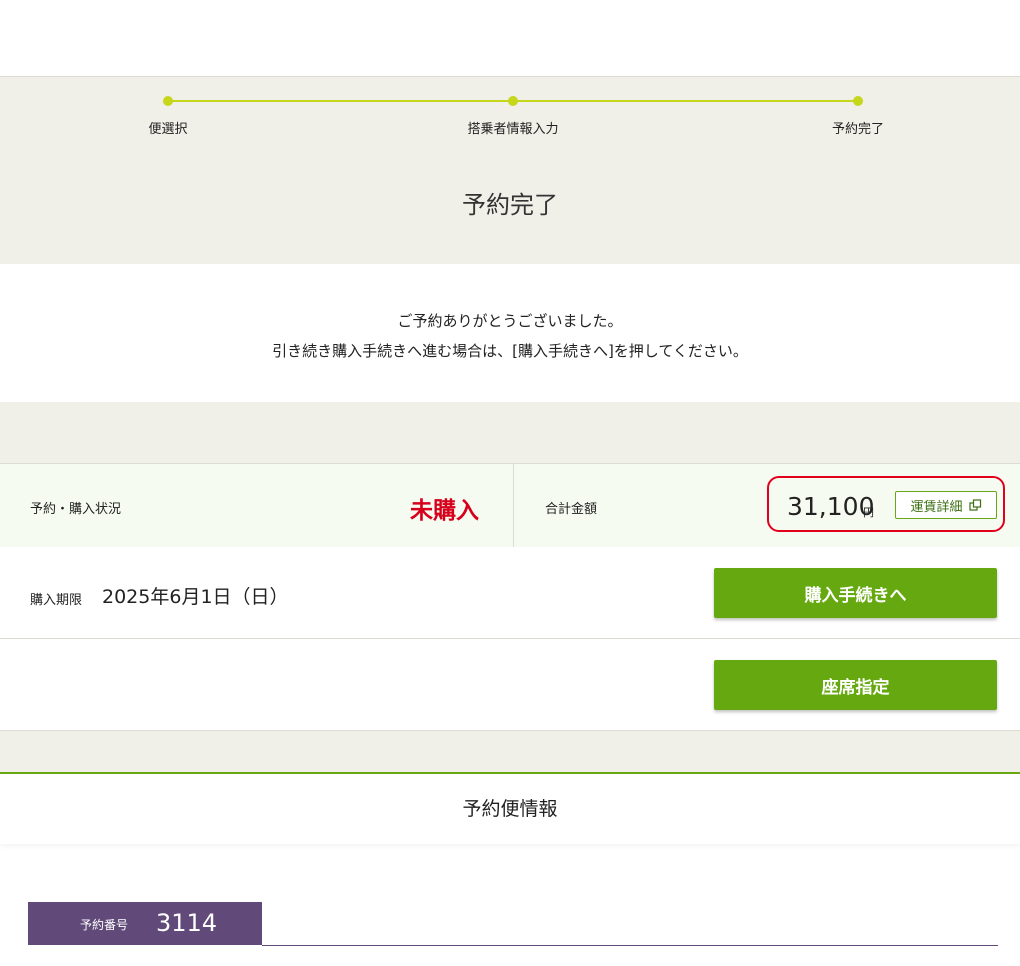 This screenshot has height=966, width=1020. Describe the element at coordinates (195, 597) in the screenshot. I see `deadline-value: 2025年6月1日（日）` at that location.